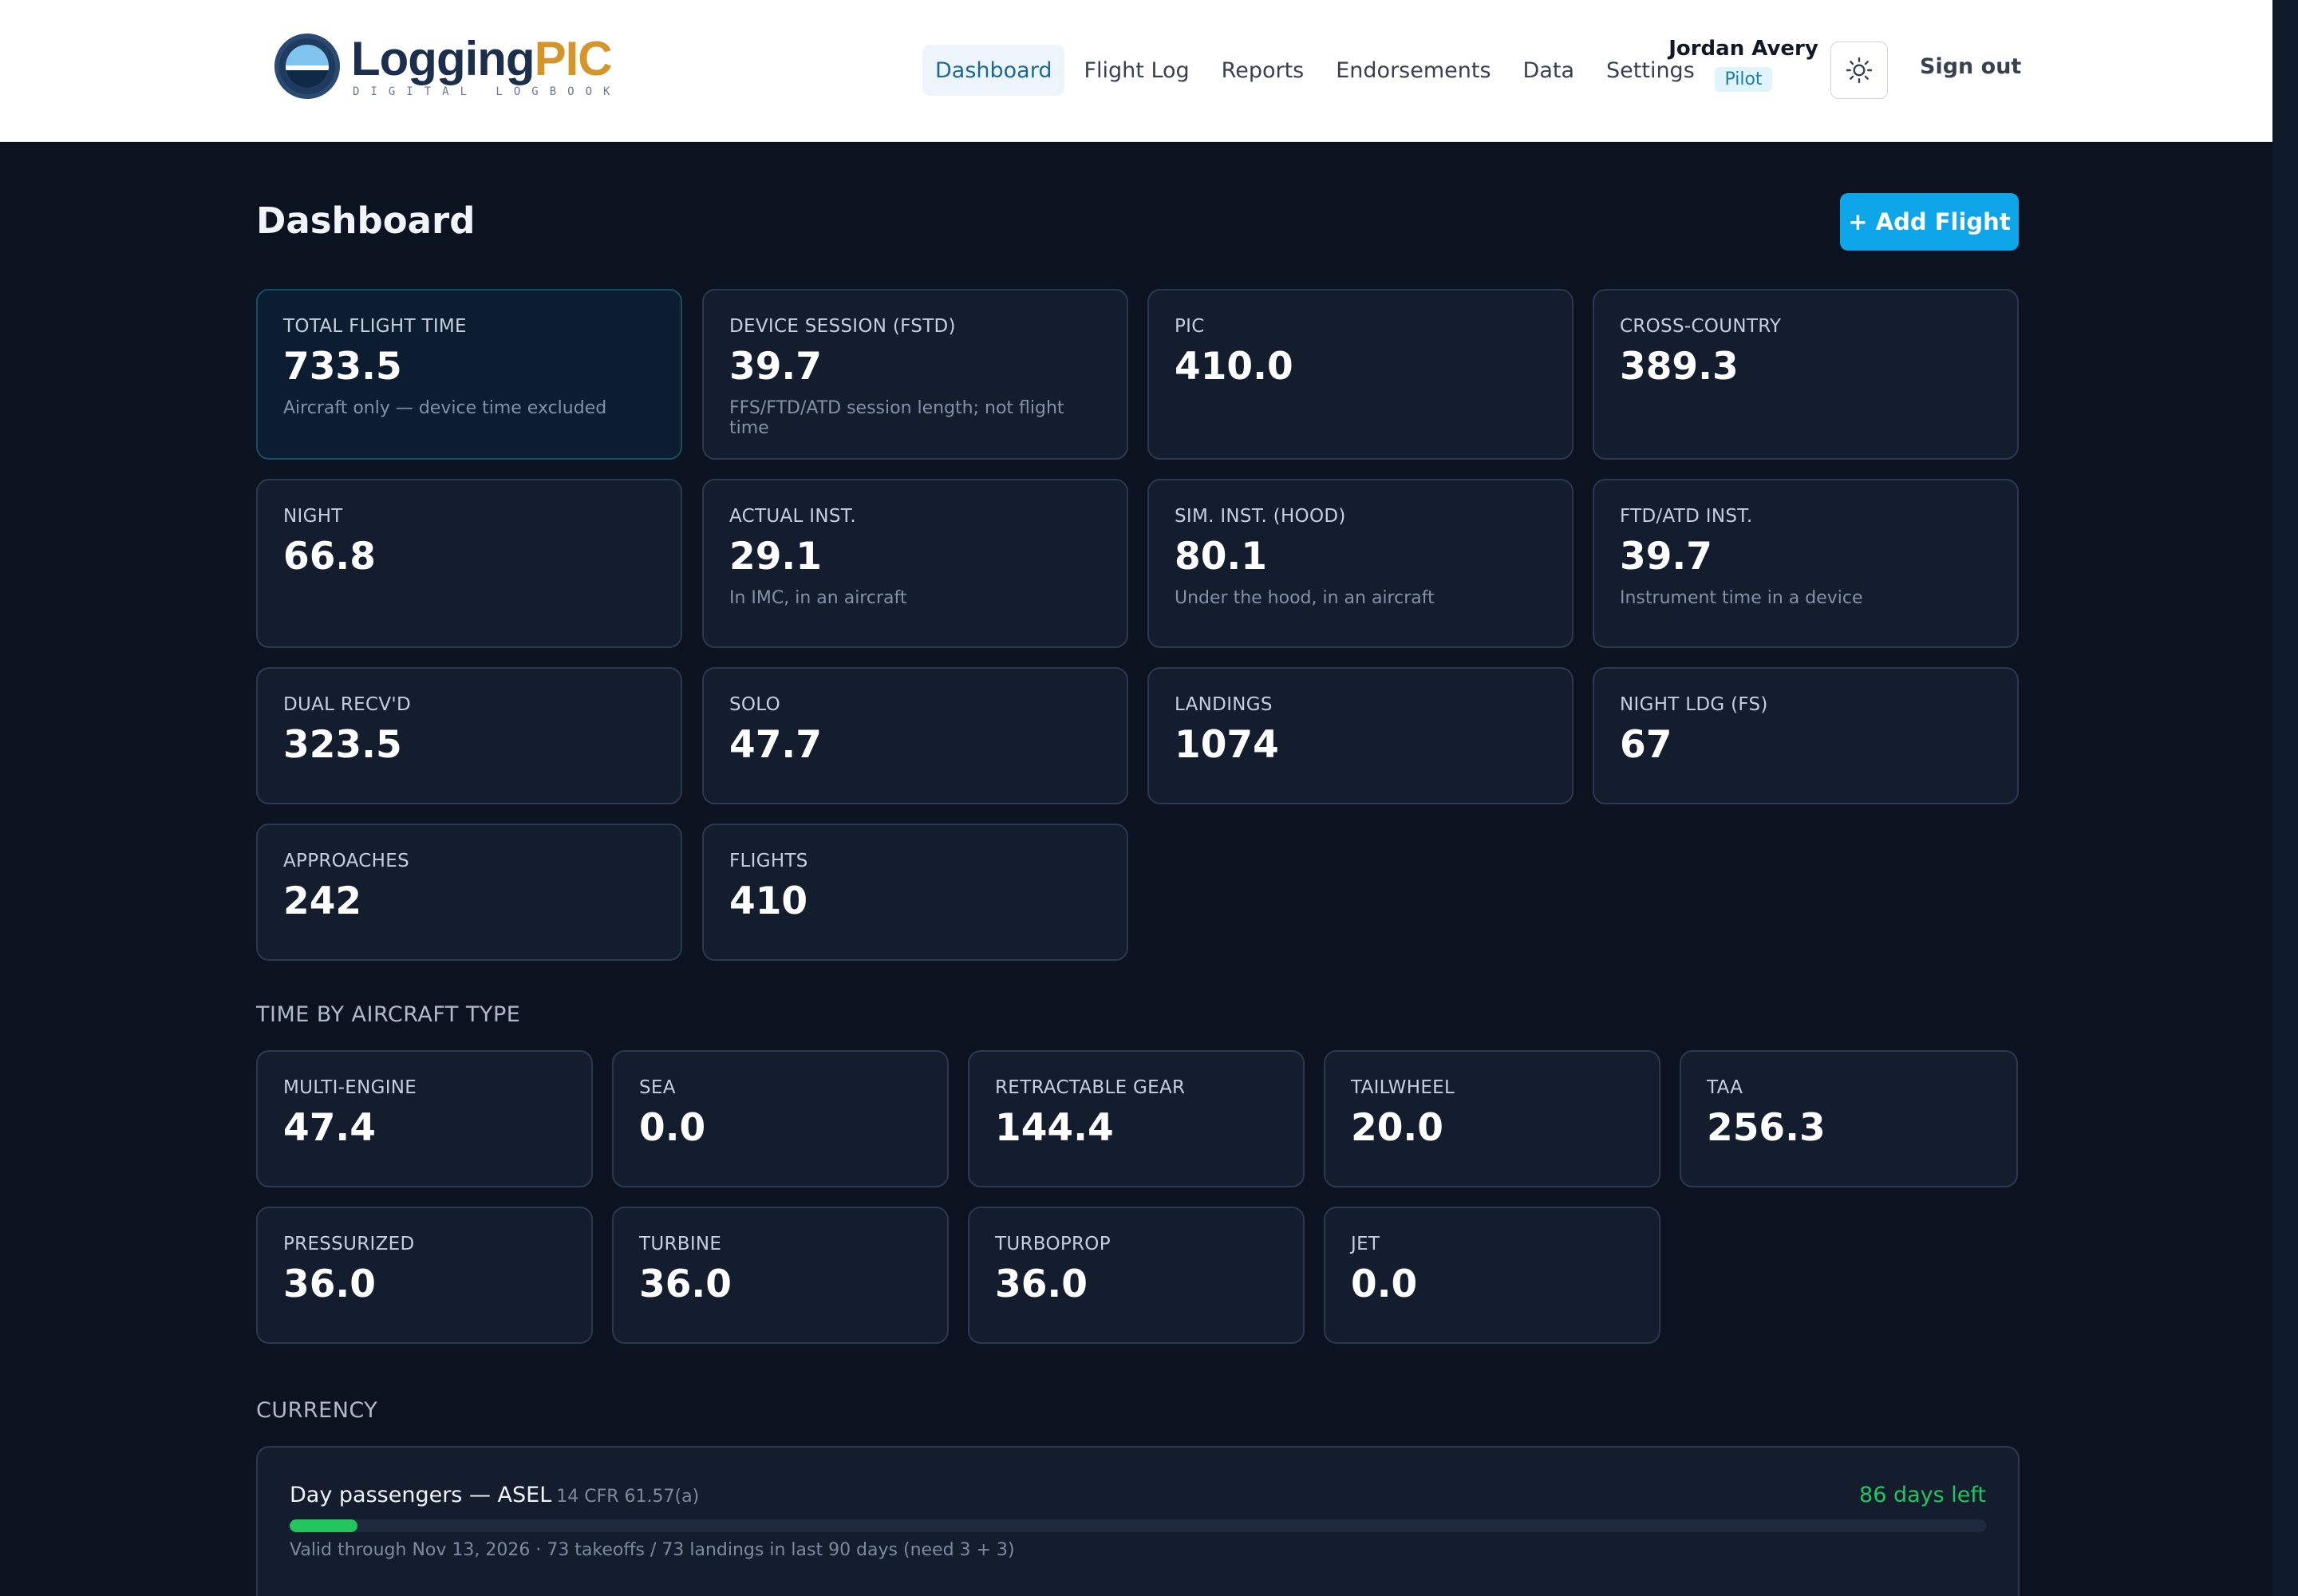  Describe the element at coordinates (1492, 1275) in the screenshot. I see `type-card-jet: JET 0.0` at that location.